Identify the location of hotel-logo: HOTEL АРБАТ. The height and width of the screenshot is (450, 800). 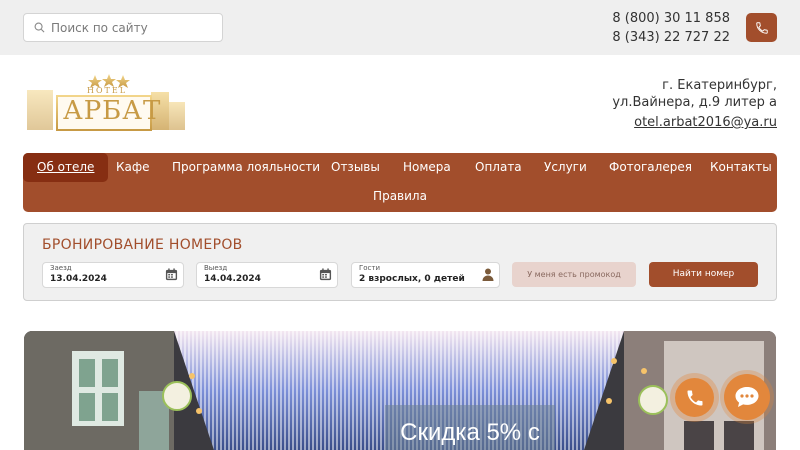
(109, 105).